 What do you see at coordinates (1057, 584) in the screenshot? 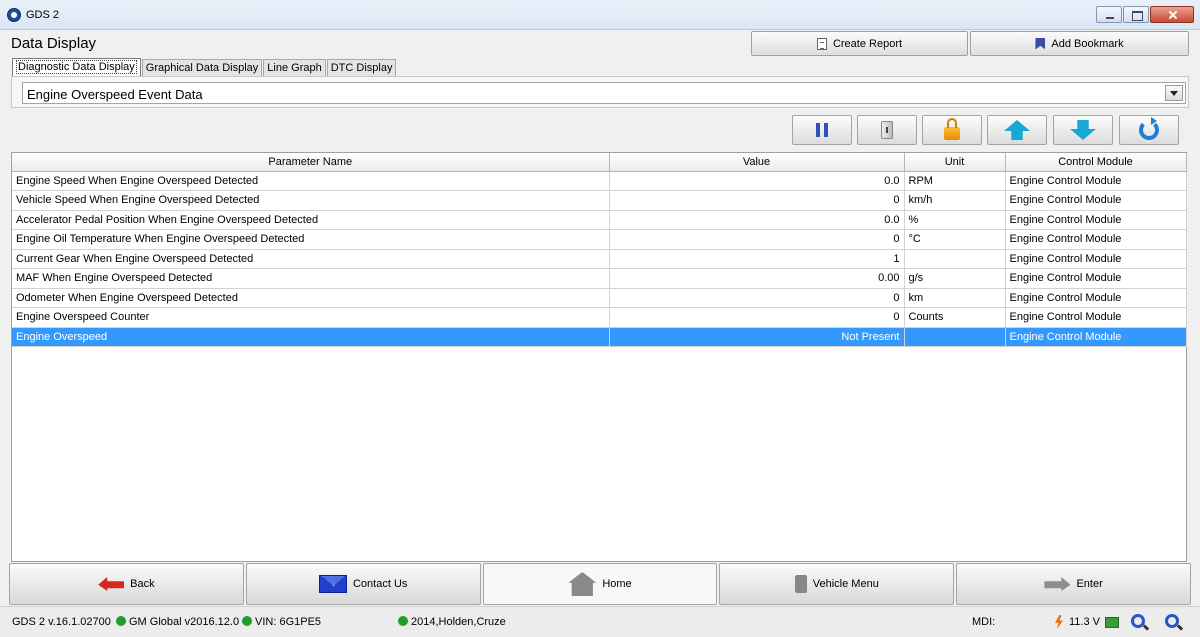
I see `enter-arrow-icon` at bounding box center [1057, 584].